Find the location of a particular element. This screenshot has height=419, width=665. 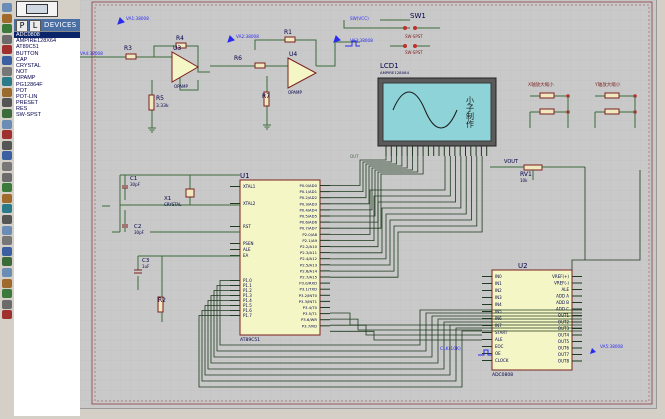

adc-pin-label: VREF(+) is located at coordinates (560, 276).